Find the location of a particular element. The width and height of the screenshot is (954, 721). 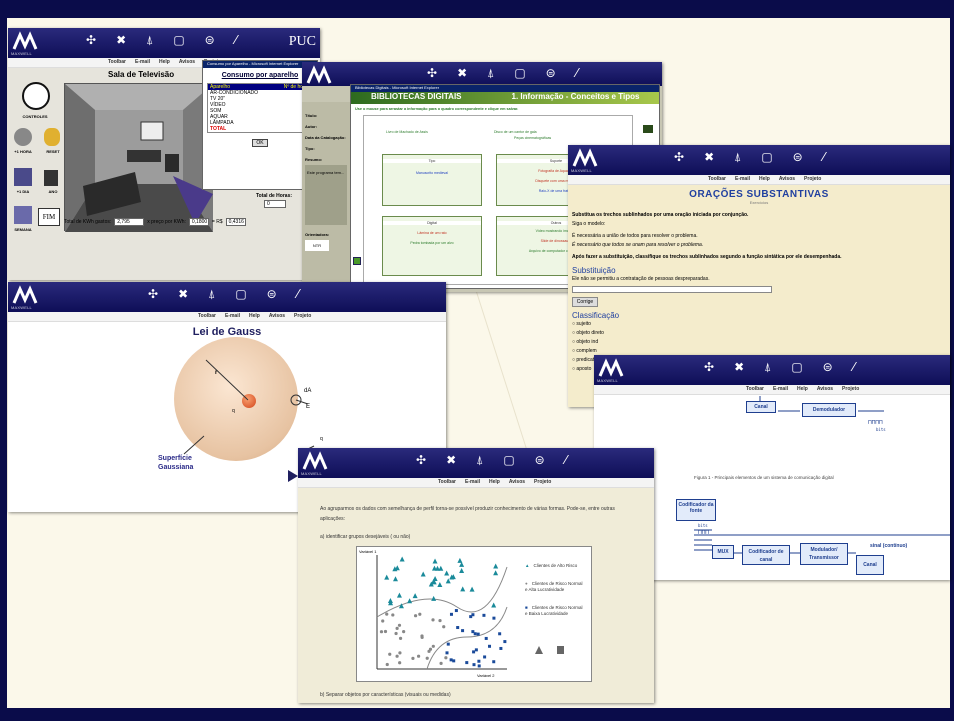

ok-button: OK is located at coordinates (260, 143).